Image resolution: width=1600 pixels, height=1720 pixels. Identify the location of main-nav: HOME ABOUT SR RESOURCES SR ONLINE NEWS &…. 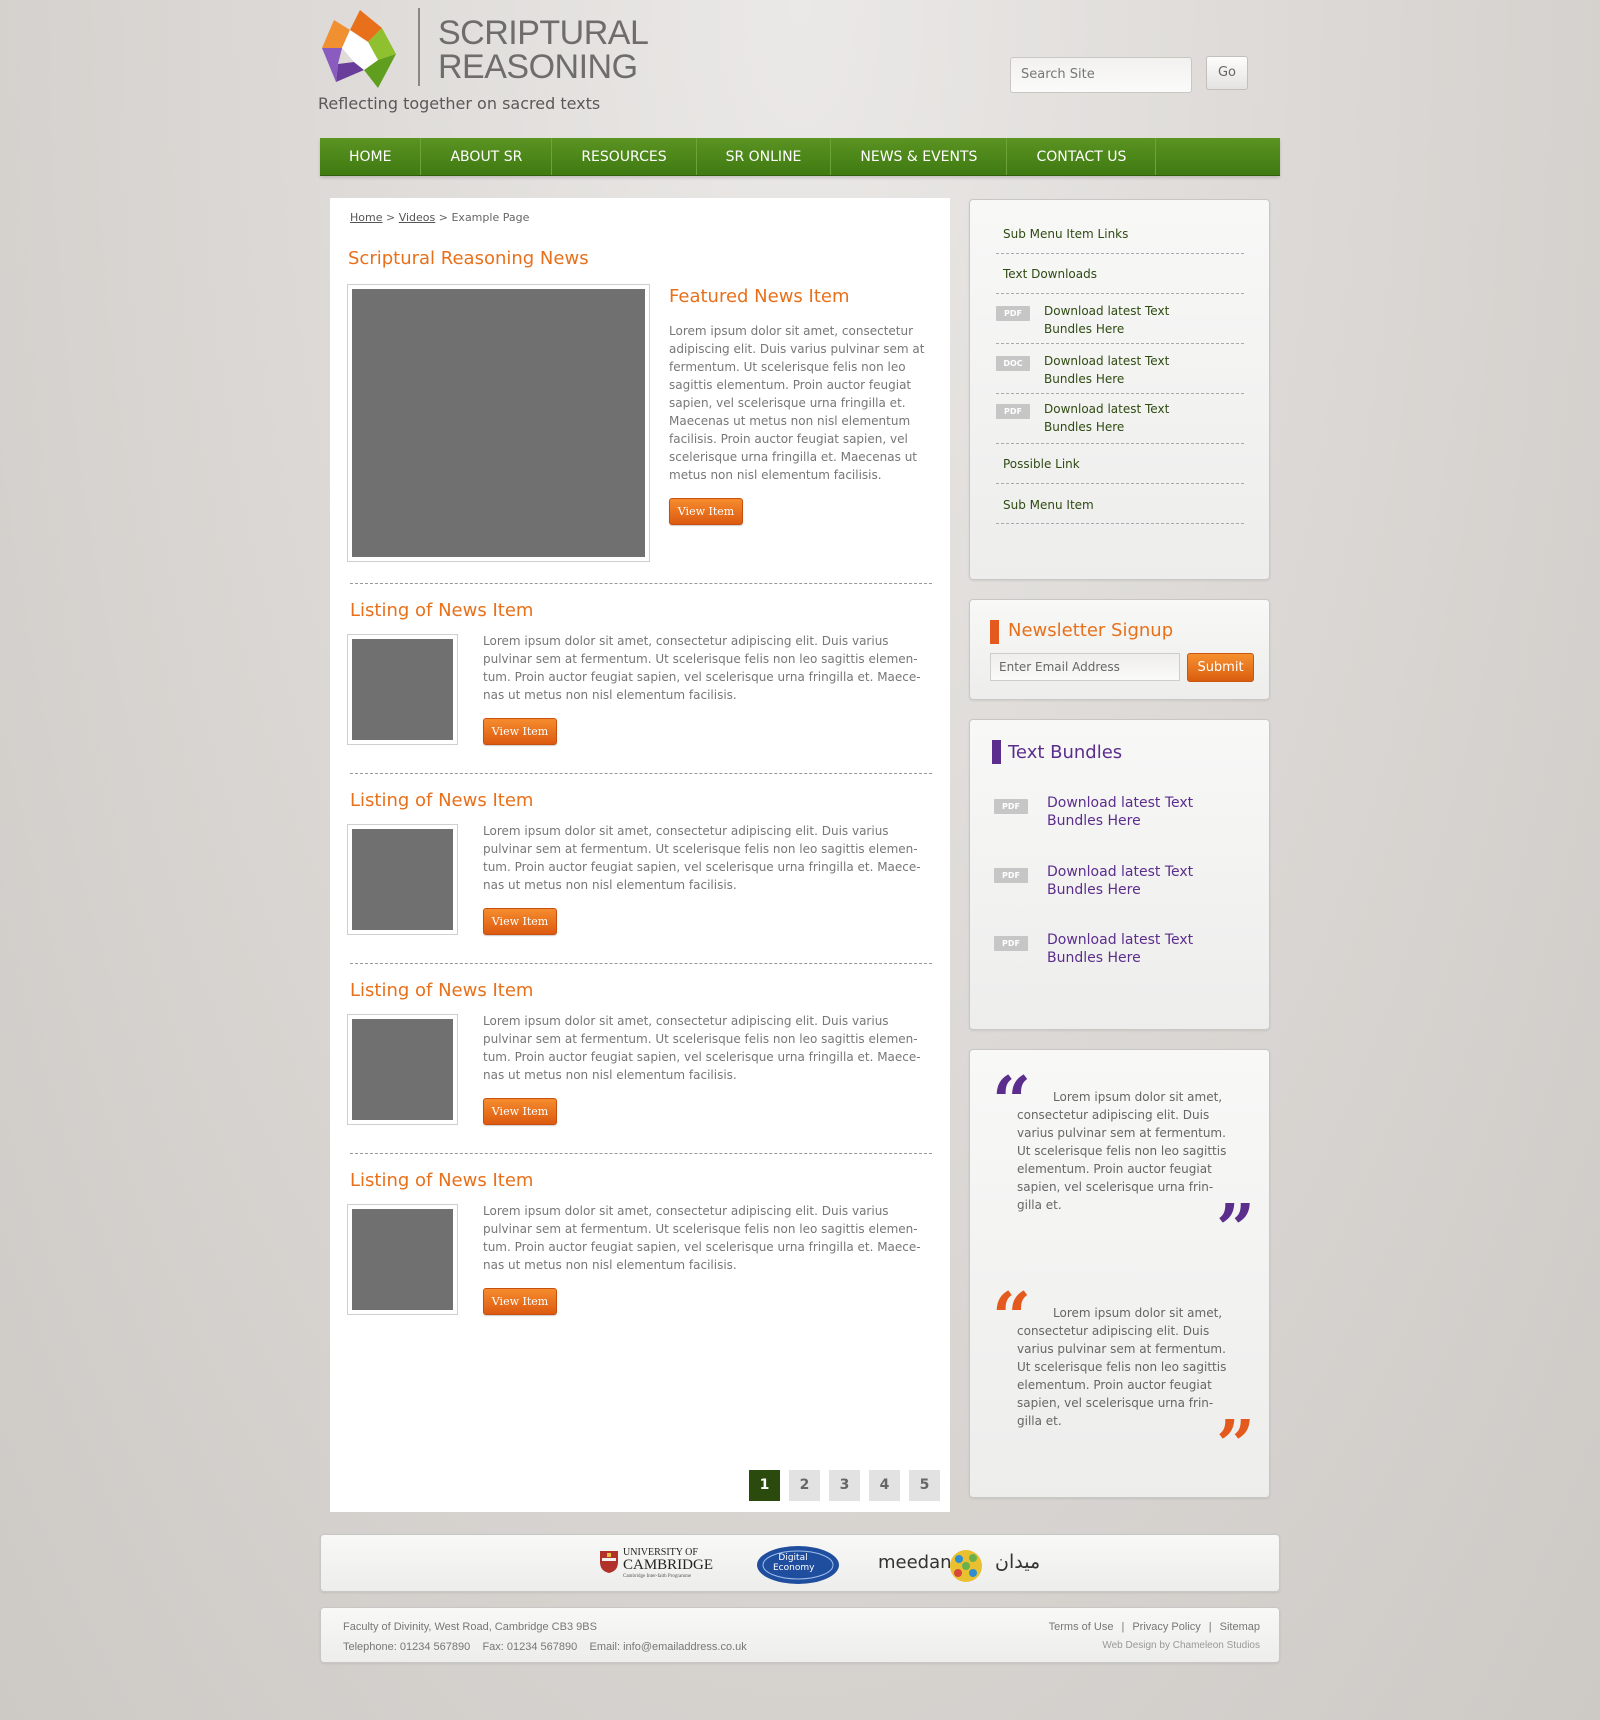
(800, 157).